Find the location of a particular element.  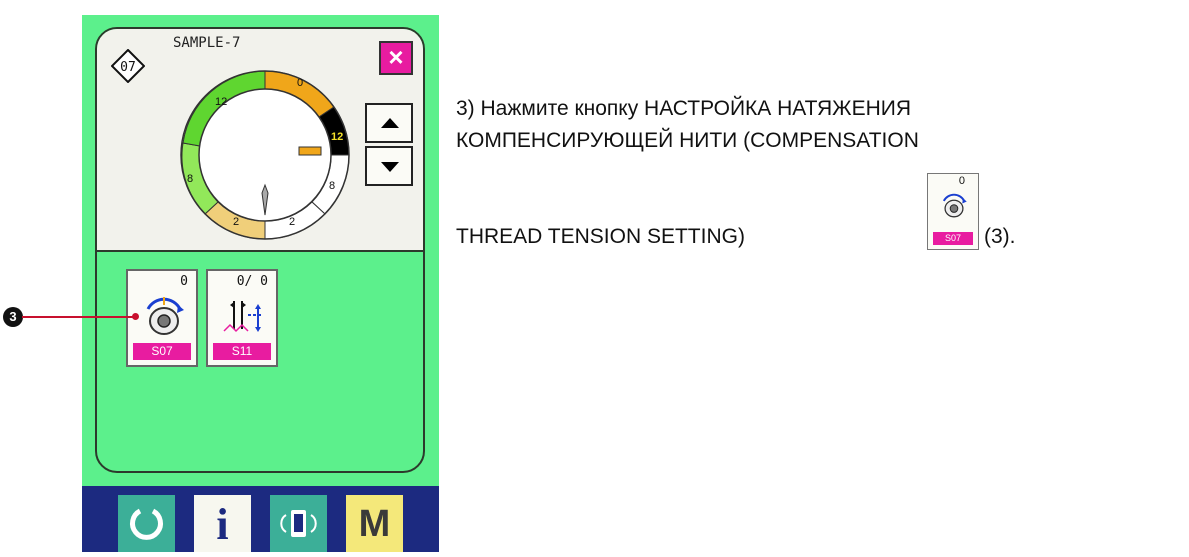

instruction-line-3: THREAD TENSION SETTING) is located at coordinates (600, 236).